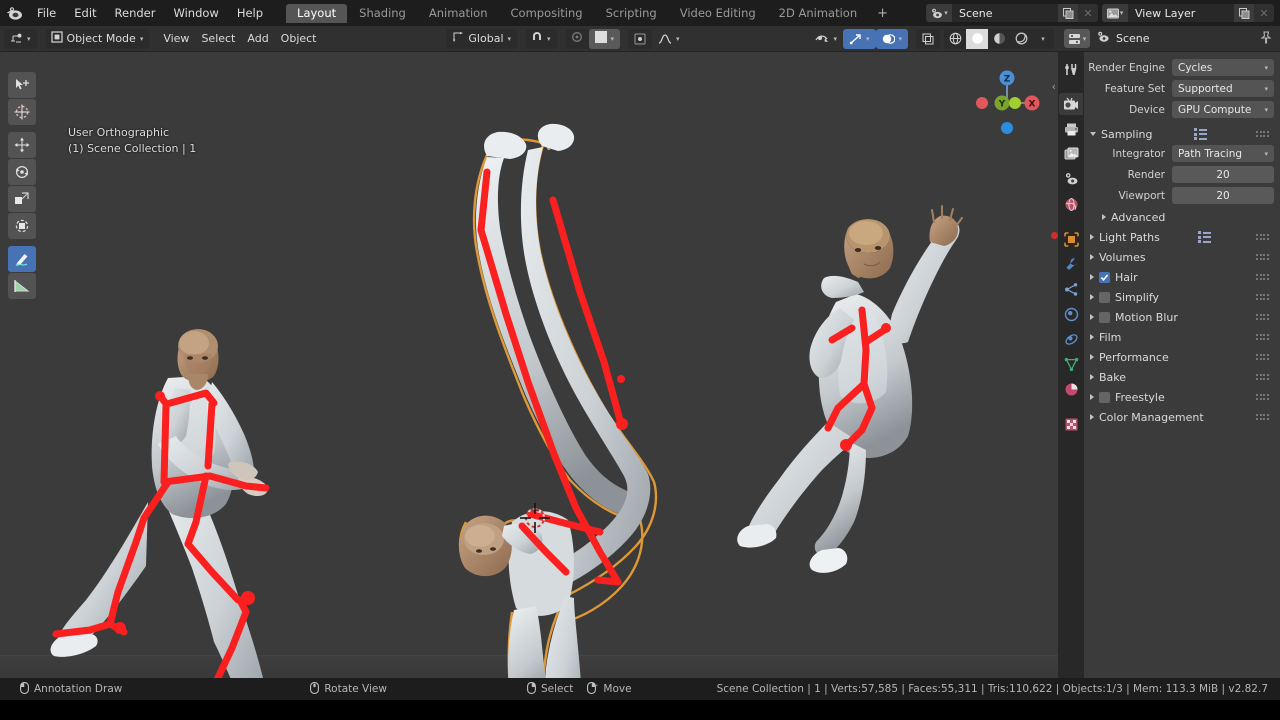 The height and width of the screenshot is (720, 1280). I want to click on panel-motion-blur: Motion Blur, so click(1180, 317).